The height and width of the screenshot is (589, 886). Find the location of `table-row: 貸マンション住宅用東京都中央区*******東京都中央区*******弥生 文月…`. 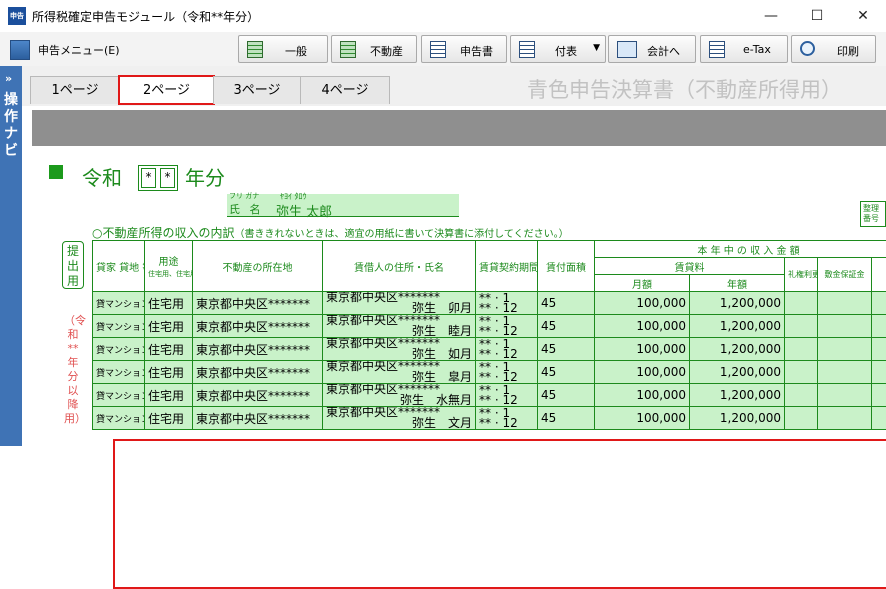

table-row: 貸マンション住宅用東京都中央区*******東京都中央区*******弥生 文月… is located at coordinates (489, 418).